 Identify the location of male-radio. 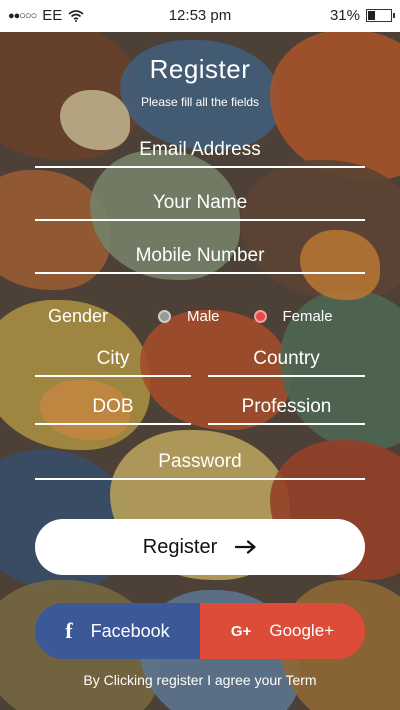
(164, 316).